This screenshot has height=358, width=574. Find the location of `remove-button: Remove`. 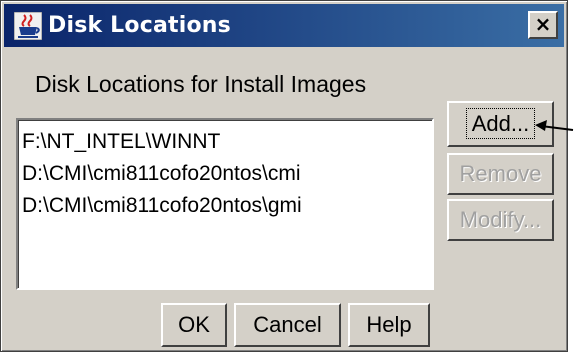

remove-button: Remove is located at coordinates (500, 174).